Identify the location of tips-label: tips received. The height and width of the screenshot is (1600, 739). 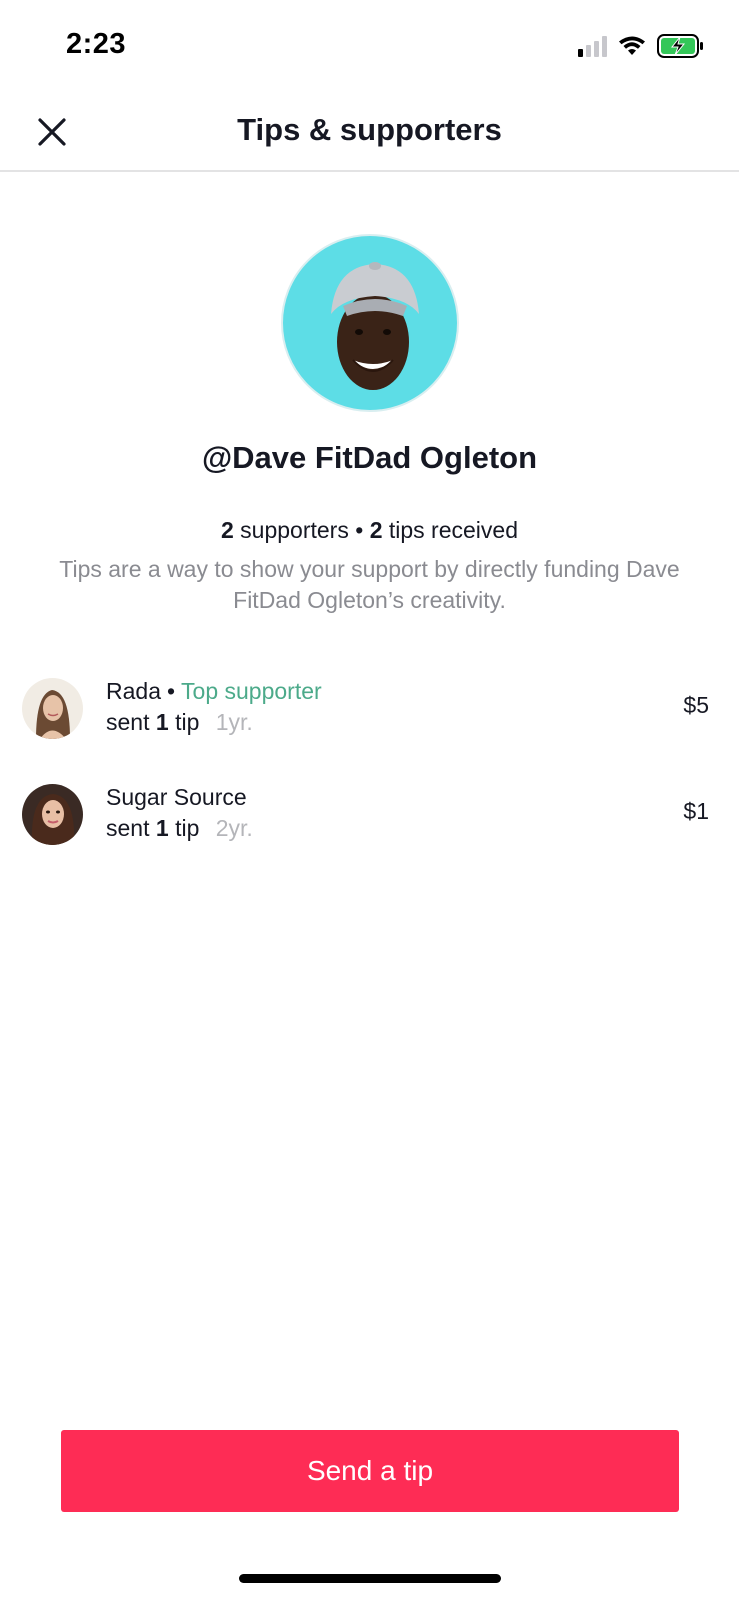
(453, 530).